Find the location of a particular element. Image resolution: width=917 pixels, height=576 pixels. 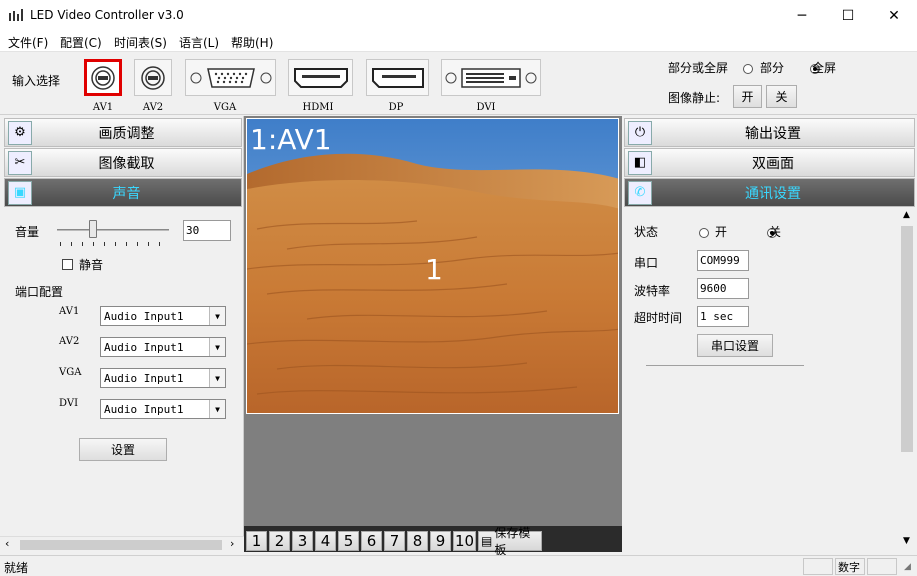

template-button-7: 7 is located at coordinates (394, 541).